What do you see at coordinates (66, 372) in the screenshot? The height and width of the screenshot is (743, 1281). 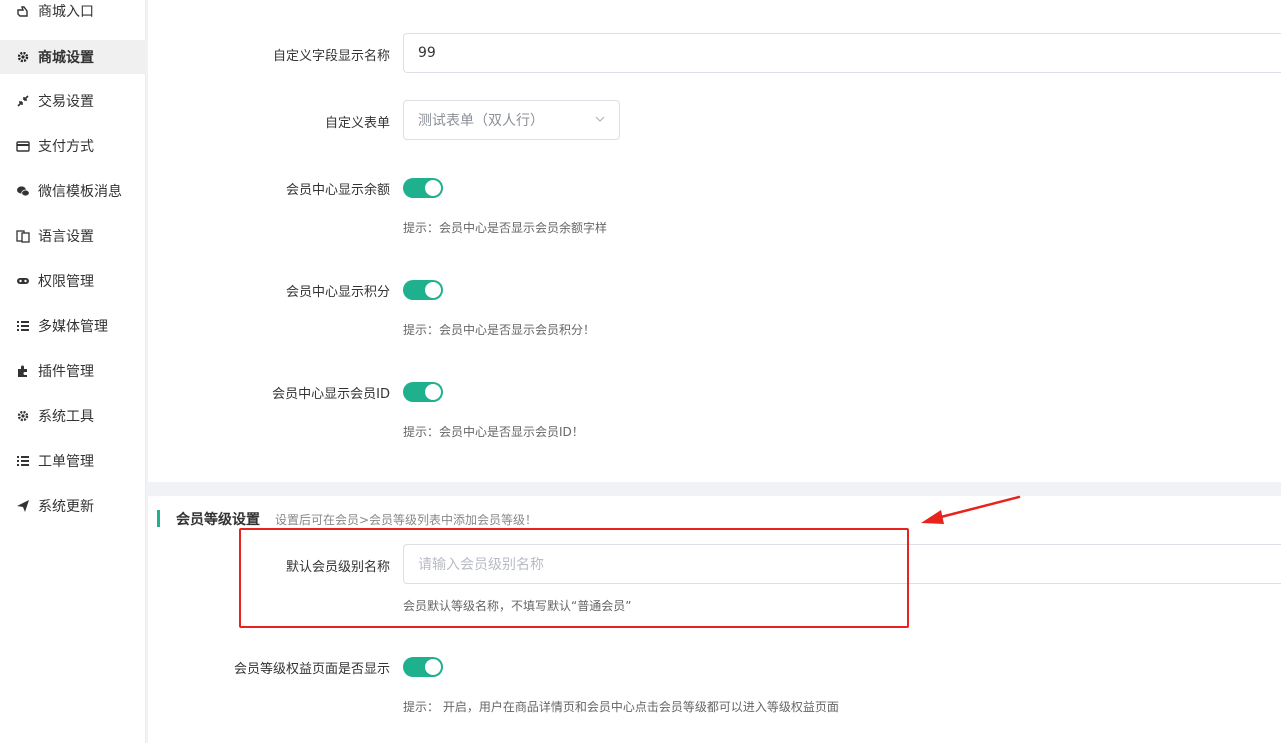 I see `sidebar-item-label: 插件管理` at bounding box center [66, 372].